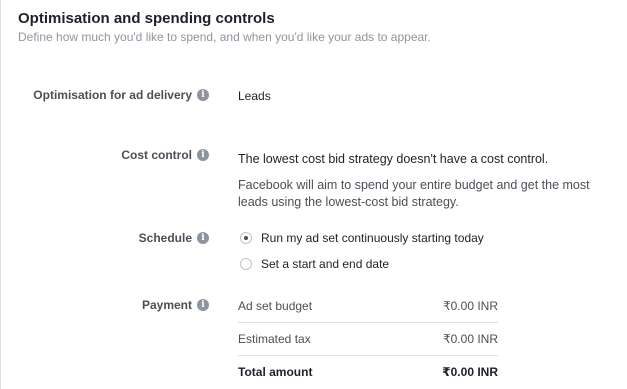 Image resolution: width=627 pixels, height=389 pixels. What do you see at coordinates (165, 238) in the screenshot?
I see `schedule-label-text: Schedule` at bounding box center [165, 238].